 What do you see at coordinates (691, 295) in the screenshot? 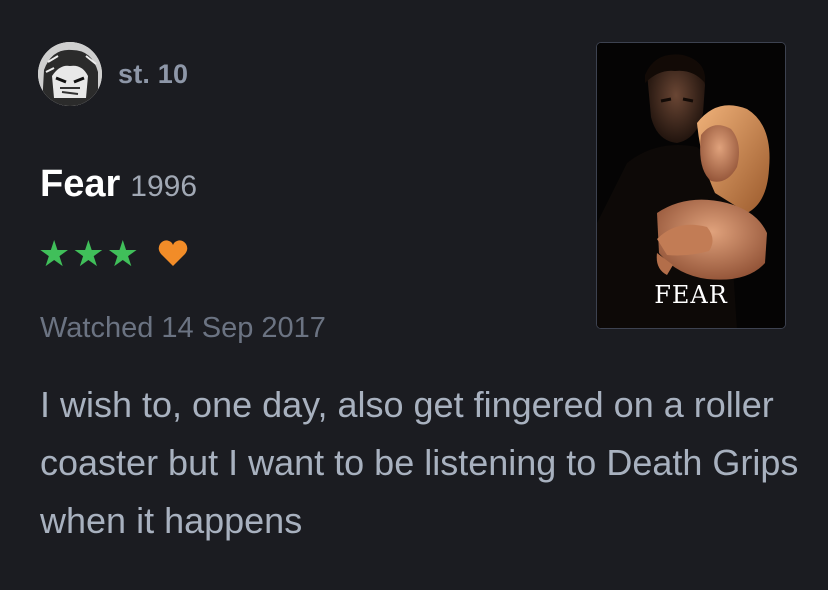
I see `poster-title: FEAR` at bounding box center [691, 295].